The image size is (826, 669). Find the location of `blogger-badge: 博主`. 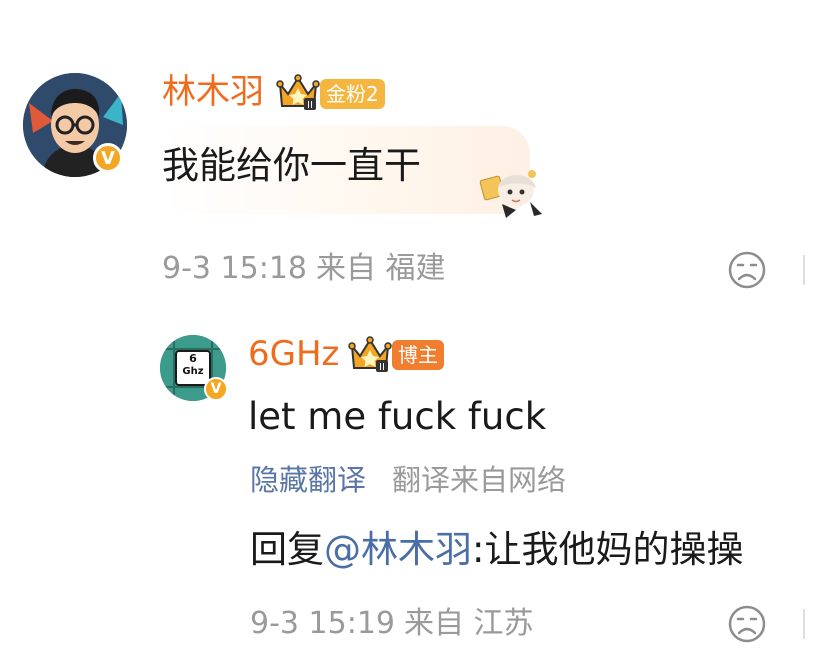

blogger-badge: 博主 is located at coordinates (418, 355).